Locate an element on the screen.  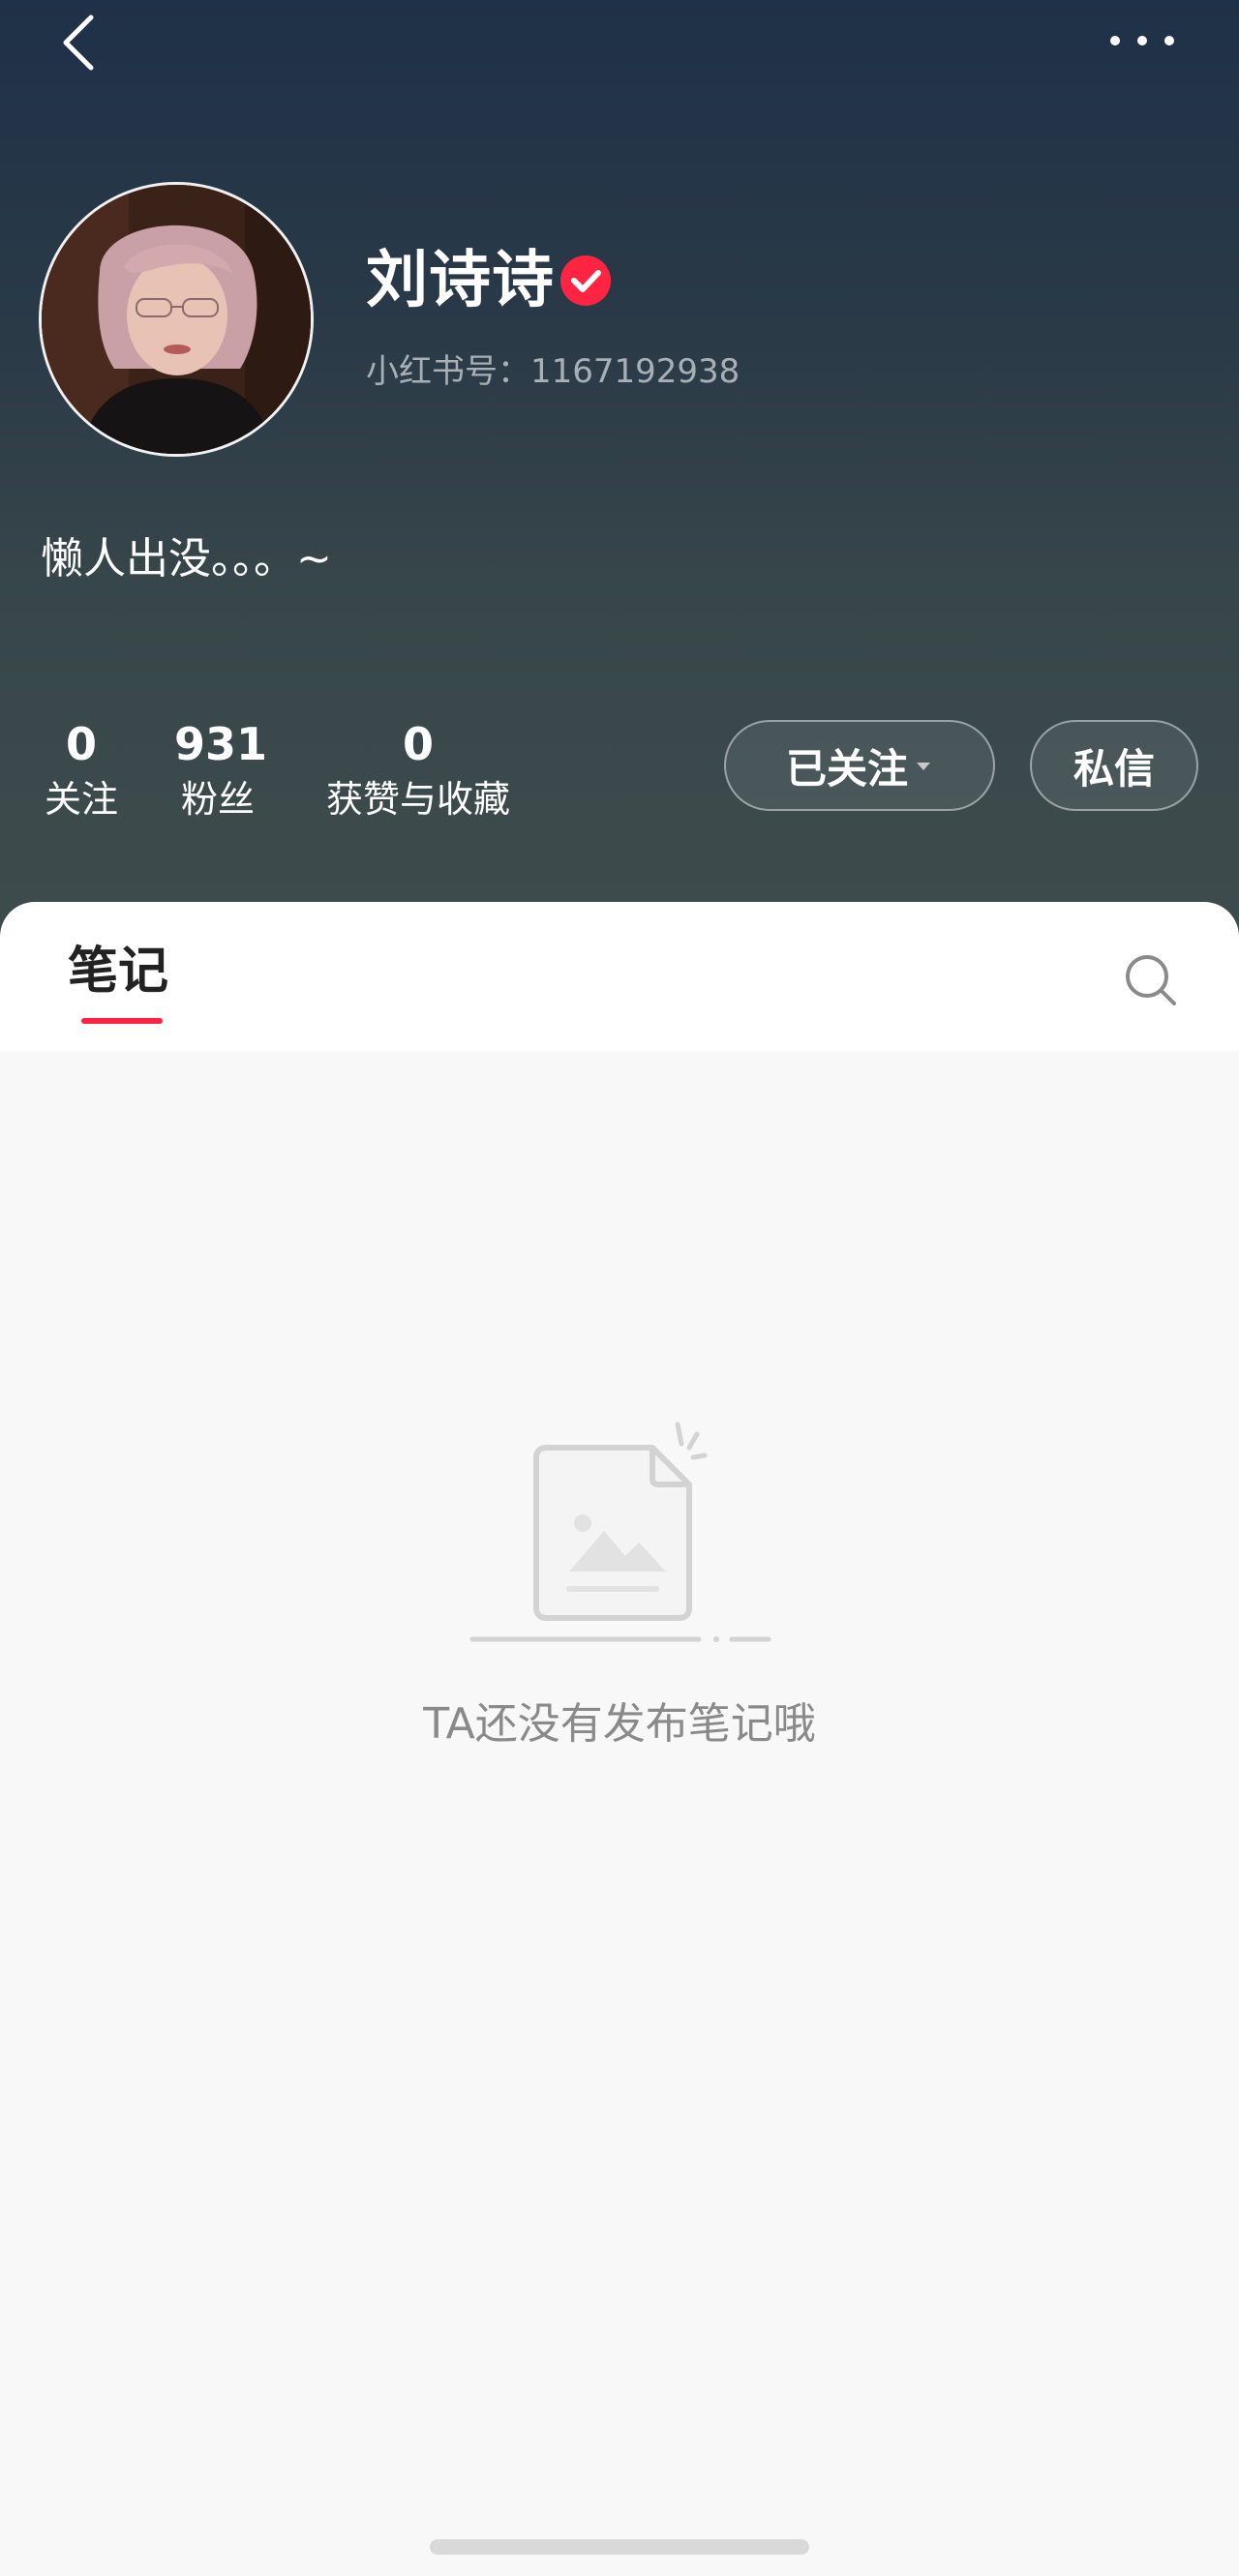
avatar-image is located at coordinates (176, 319).